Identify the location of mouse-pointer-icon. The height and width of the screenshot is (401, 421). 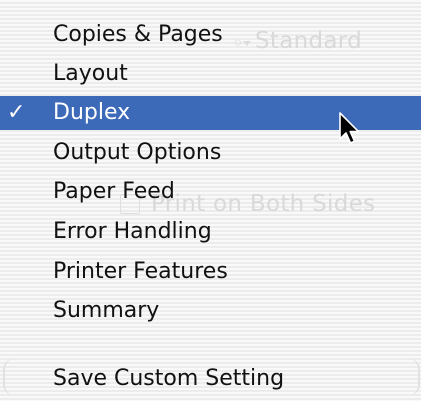
(349, 128).